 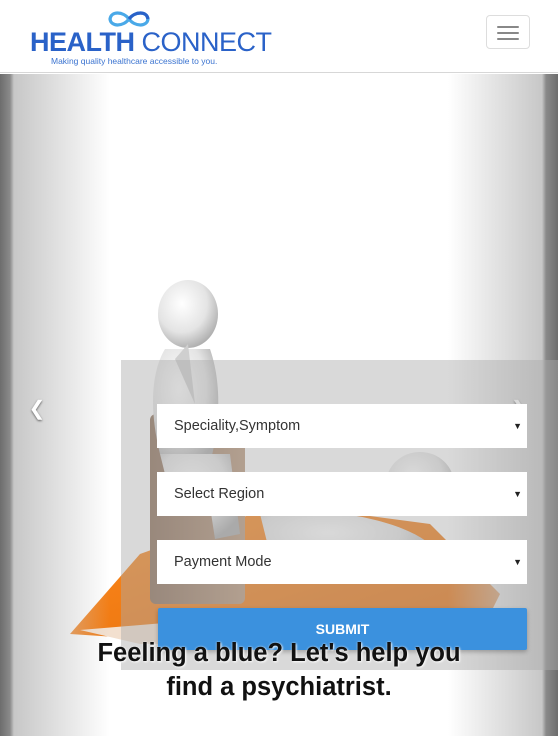 I want to click on slide-caption-line1: Feeling a blue? Let's help you, so click(x=279, y=653).